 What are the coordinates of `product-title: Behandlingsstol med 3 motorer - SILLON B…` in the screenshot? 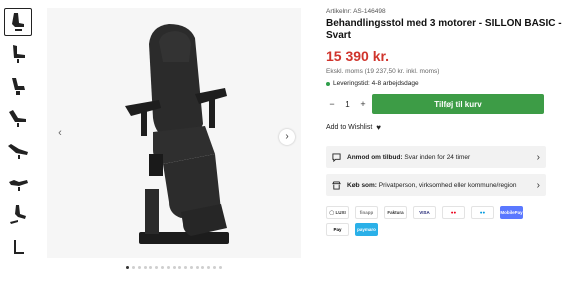 It's located at (444, 29).